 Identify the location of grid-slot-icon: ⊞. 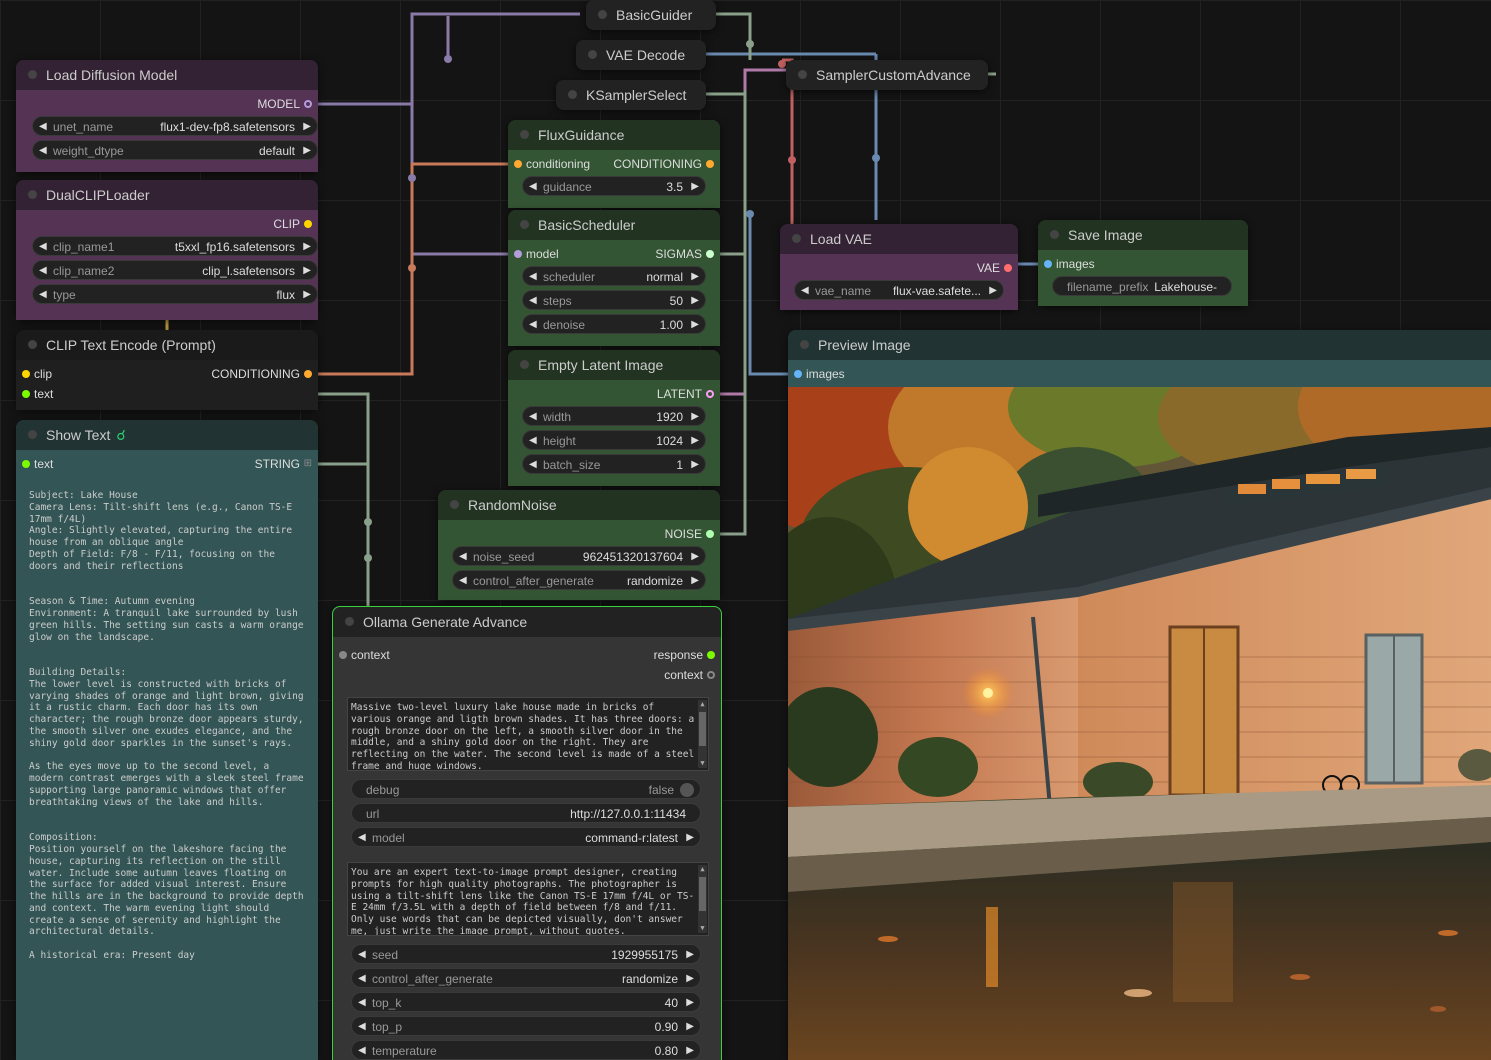
(307, 461).